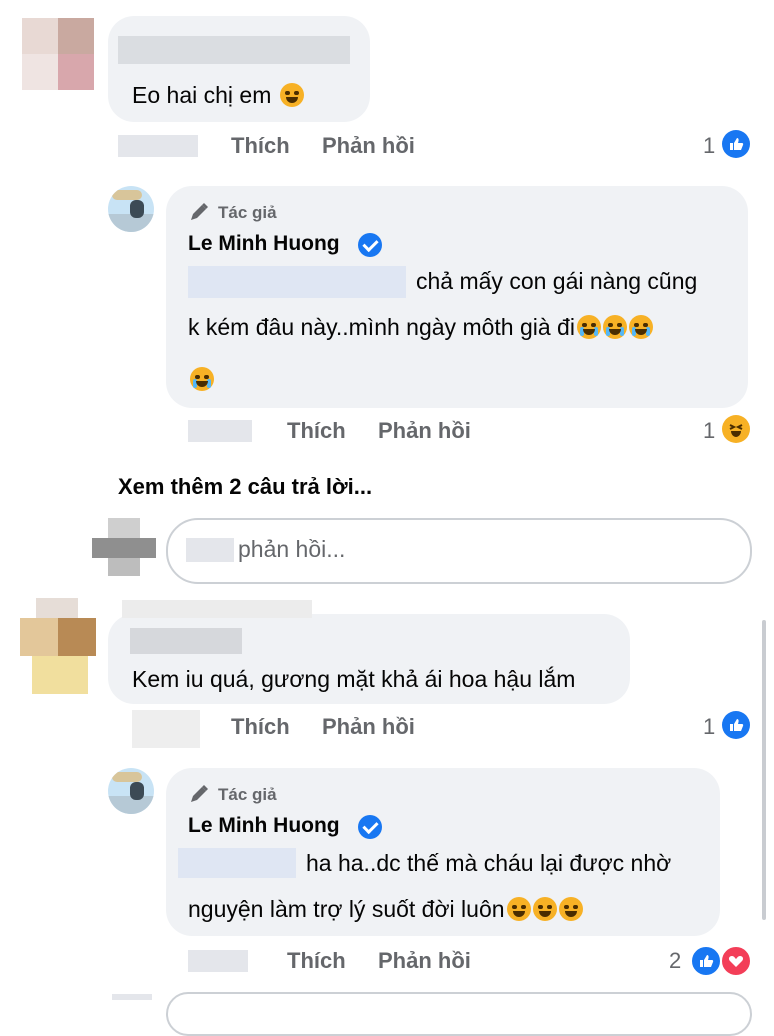  I want to click on reply-text-line-1: ha ha..dc thế mà cháu lại được nhờ, so click(489, 863).